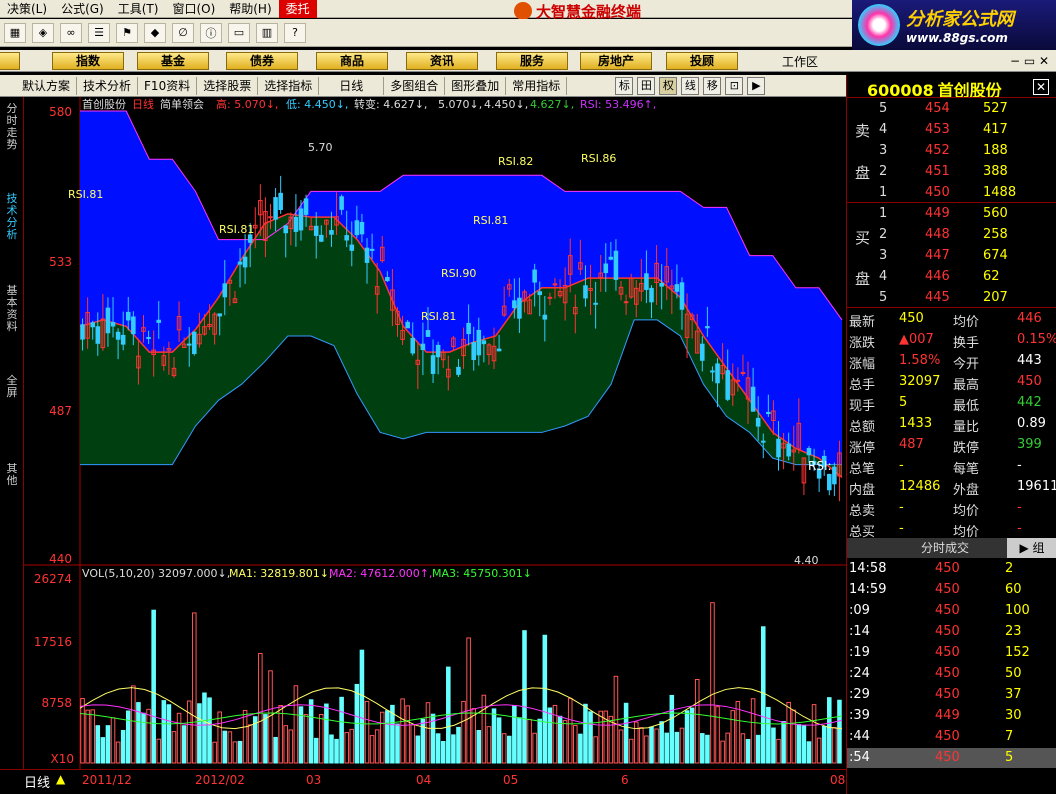  Describe the element at coordinates (289, 85) in the screenshot. I see `select-indicator-button: 选择指标` at that location.